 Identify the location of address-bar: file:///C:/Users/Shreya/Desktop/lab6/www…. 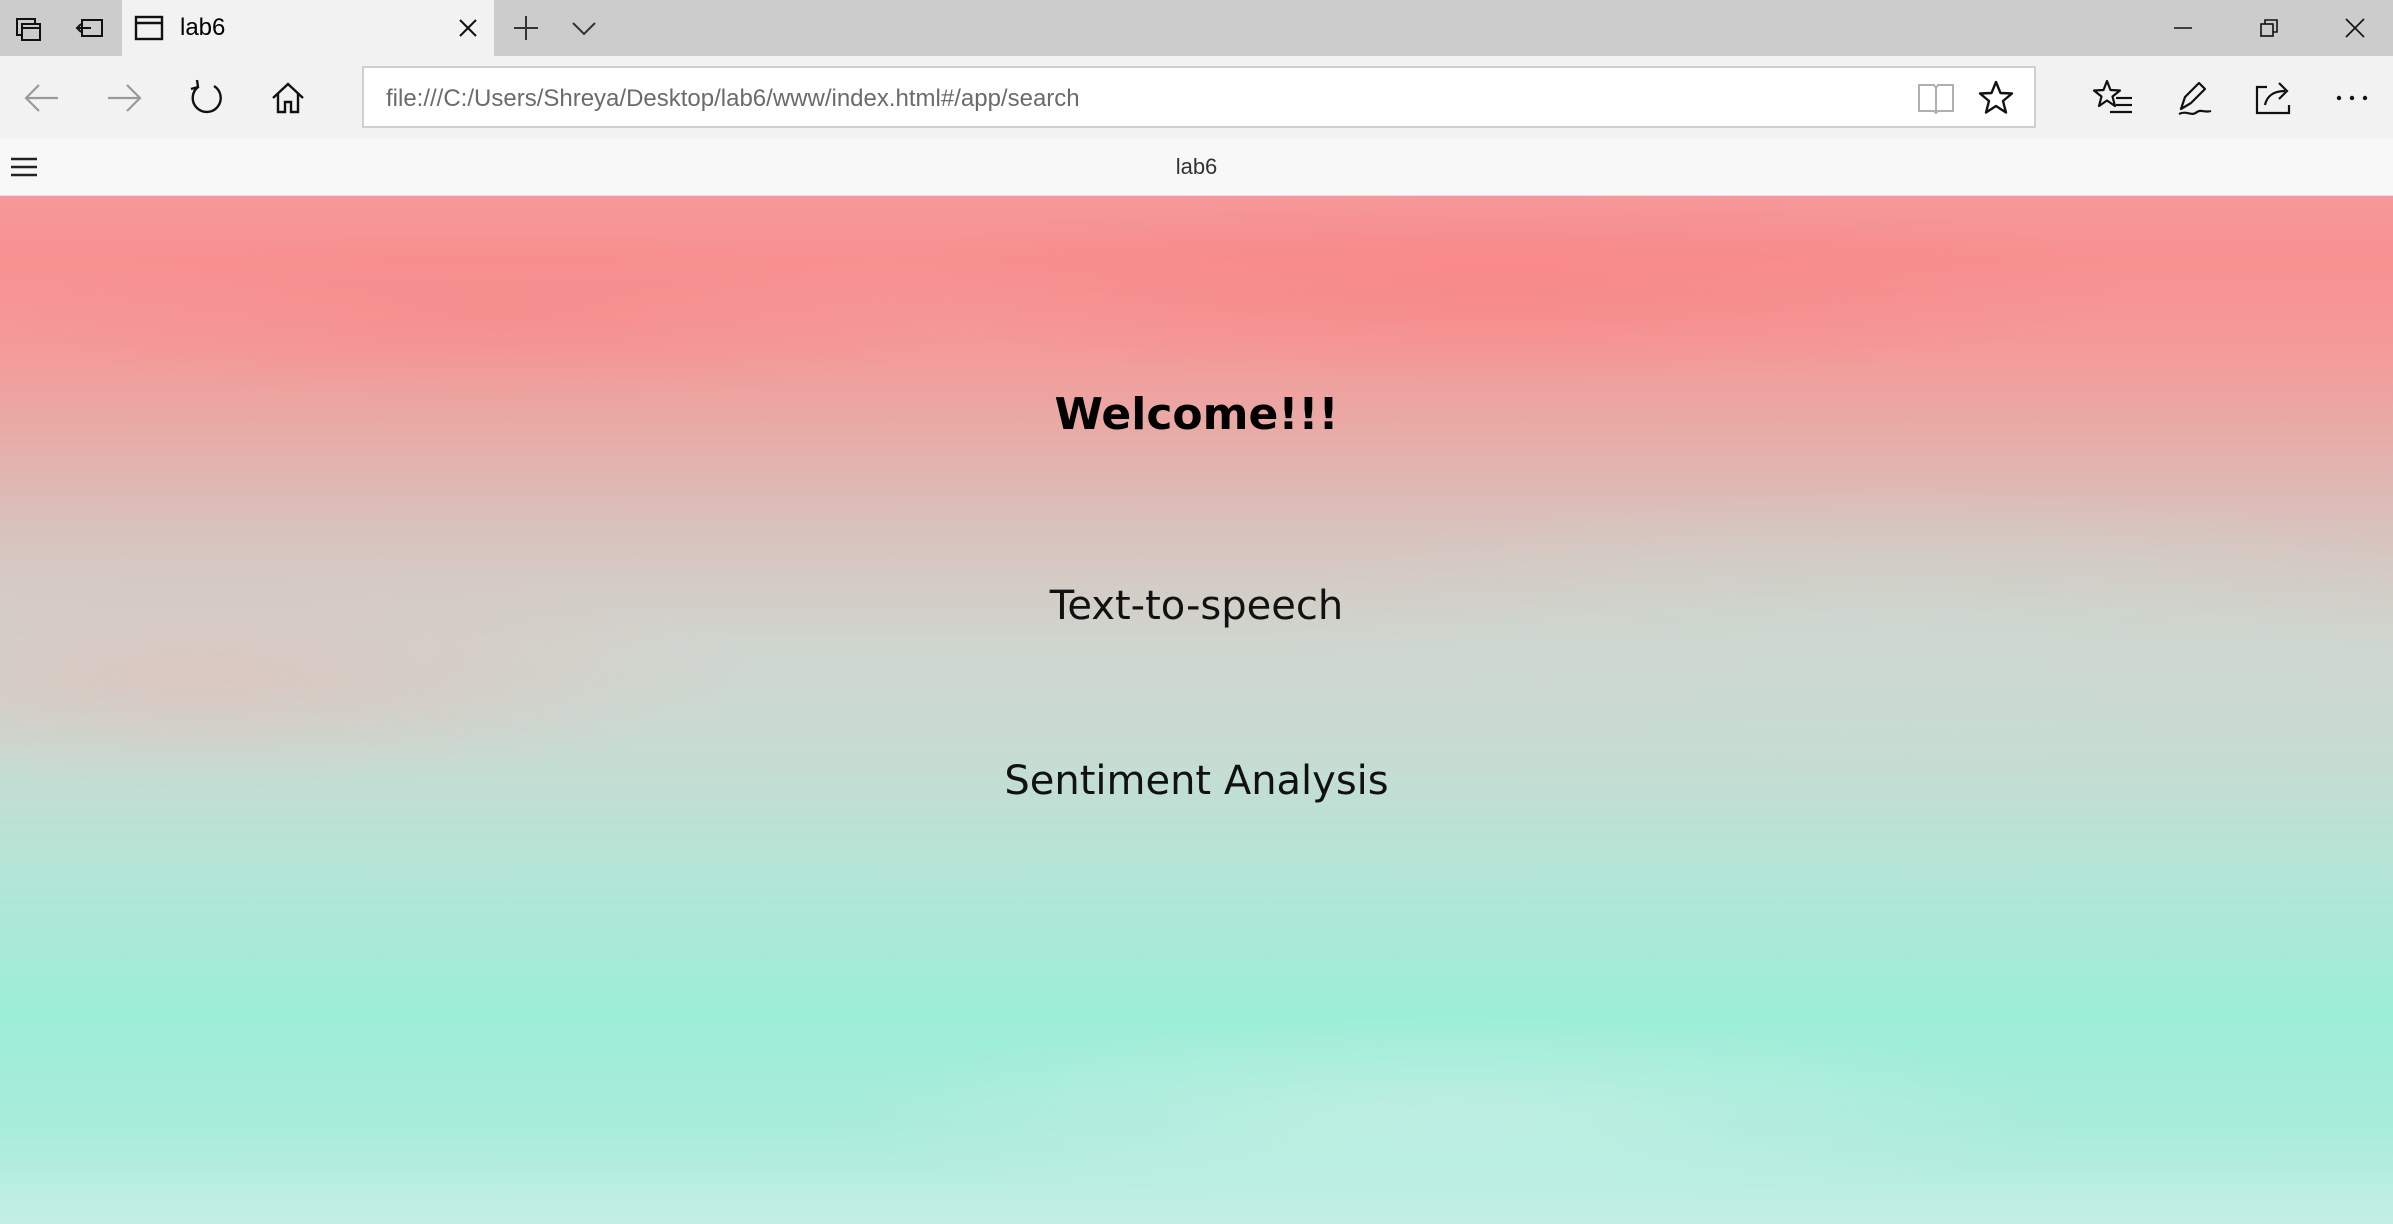
(1199, 97).